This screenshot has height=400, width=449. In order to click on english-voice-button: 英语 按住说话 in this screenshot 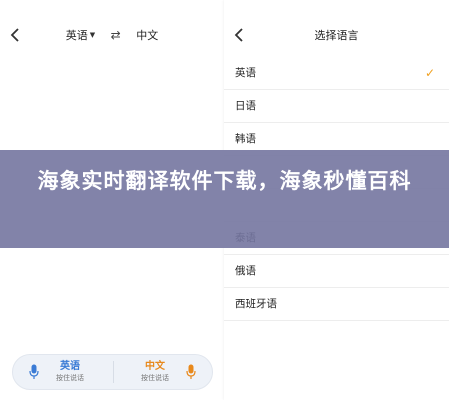, I will do `click(63, 372)`.